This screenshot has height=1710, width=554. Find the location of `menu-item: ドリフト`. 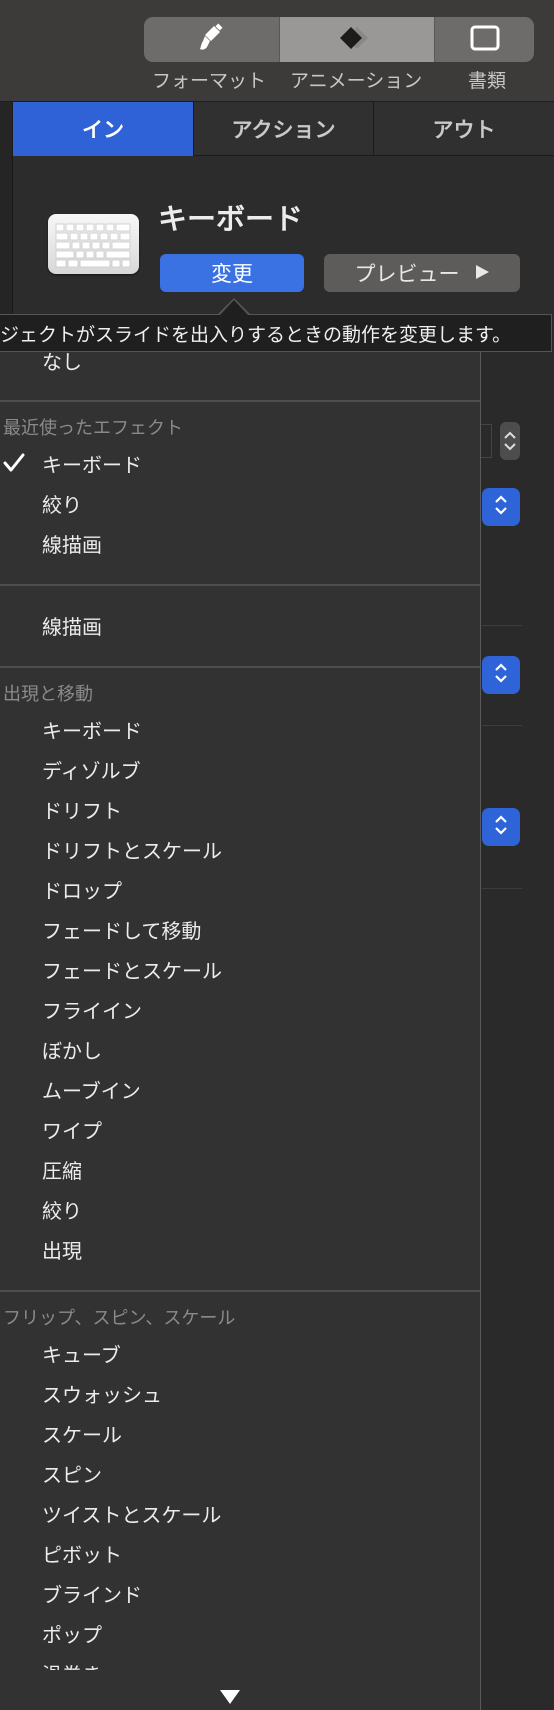

menu-item: ドリフト is located at coordinates (240, 809).